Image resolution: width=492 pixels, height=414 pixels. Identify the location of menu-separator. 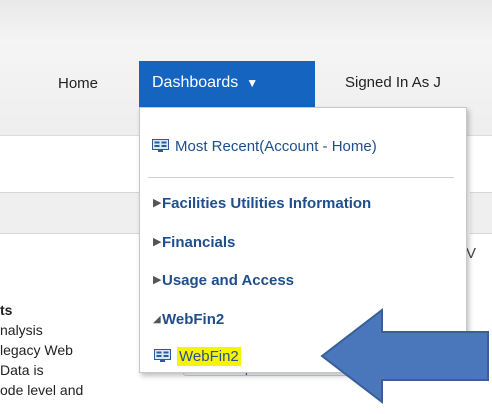
(301, 177).